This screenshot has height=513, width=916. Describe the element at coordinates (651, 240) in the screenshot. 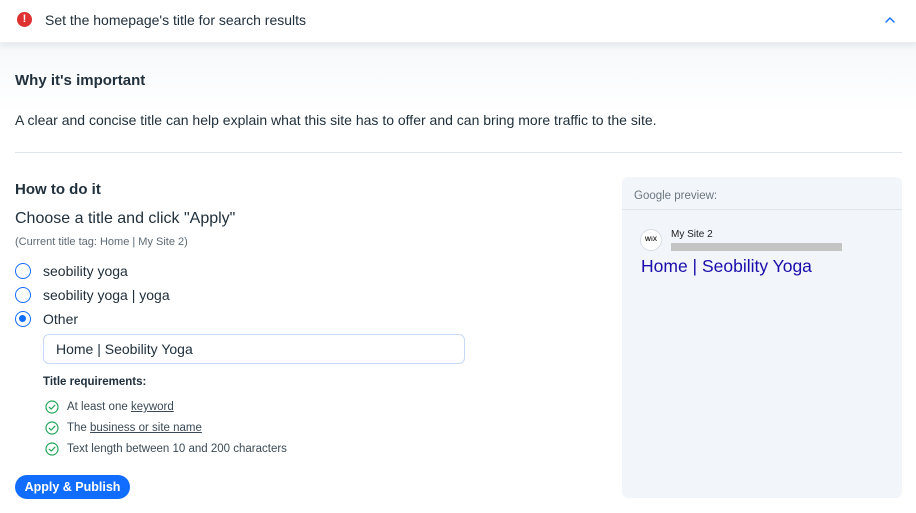

I see `site-favicon: WiX` at that location.